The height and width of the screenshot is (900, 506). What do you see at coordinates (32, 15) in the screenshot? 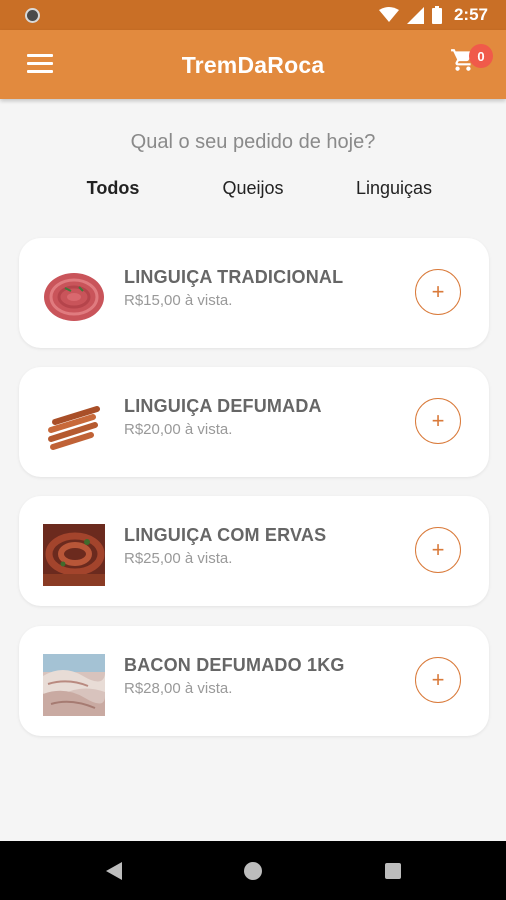
I see `notification-dot-icon` at bounding box center [32, 15].